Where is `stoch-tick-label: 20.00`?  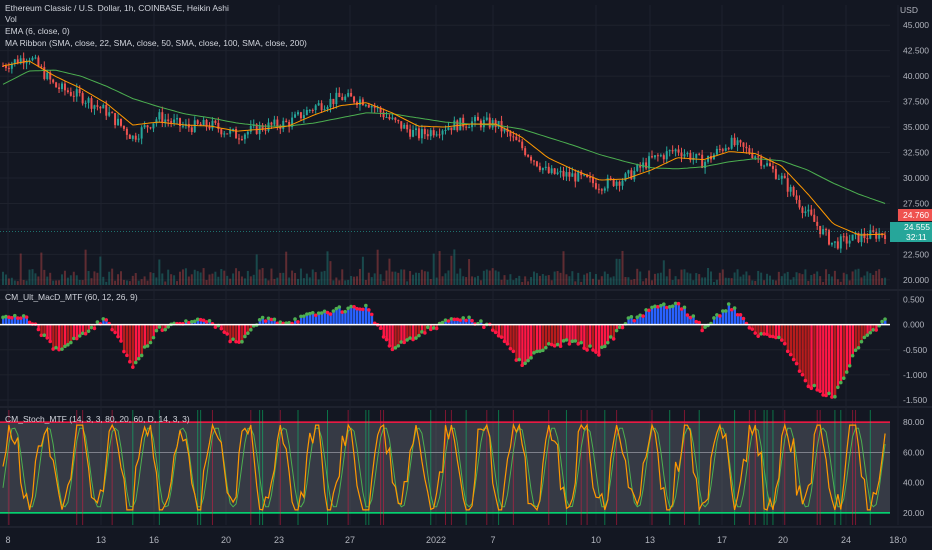
stoch-tick-label: 20.00 is located at coordinates (914, 513).